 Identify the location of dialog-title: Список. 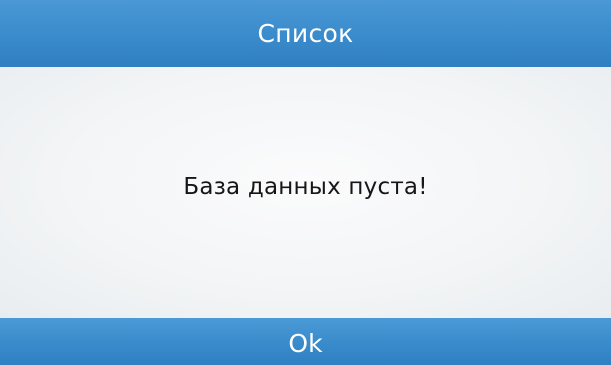
(305, 33).